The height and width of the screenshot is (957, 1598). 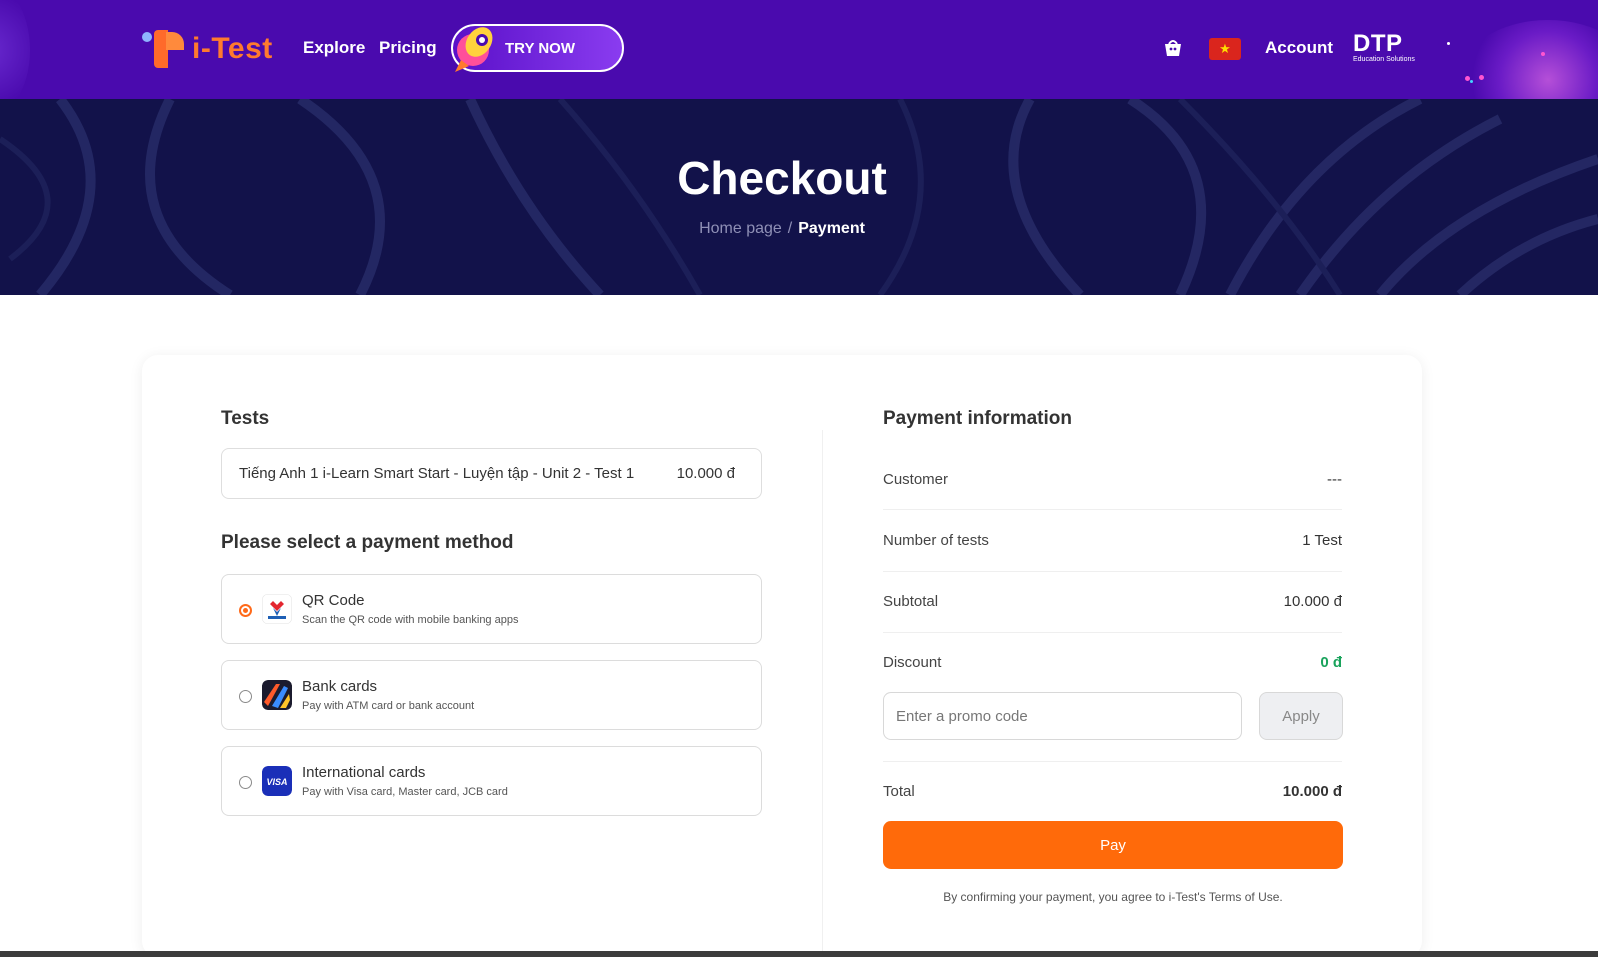 What do you see at coordinates (474, 49) in the screenshot?
I see `rocket-icon` at bounding box center [474, 49].